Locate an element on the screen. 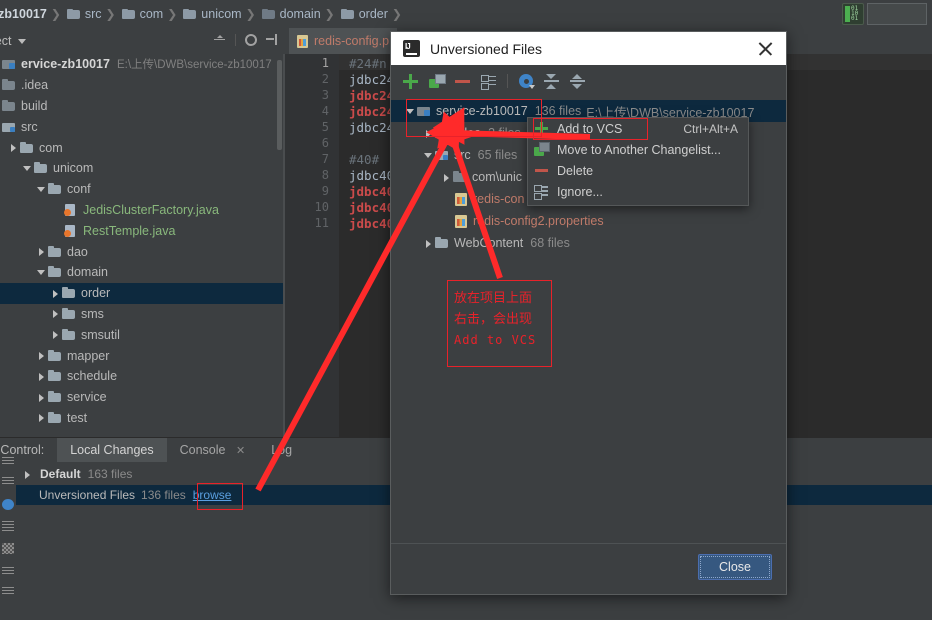  tree-row-dao: dao is located at coordinates (142, 251).